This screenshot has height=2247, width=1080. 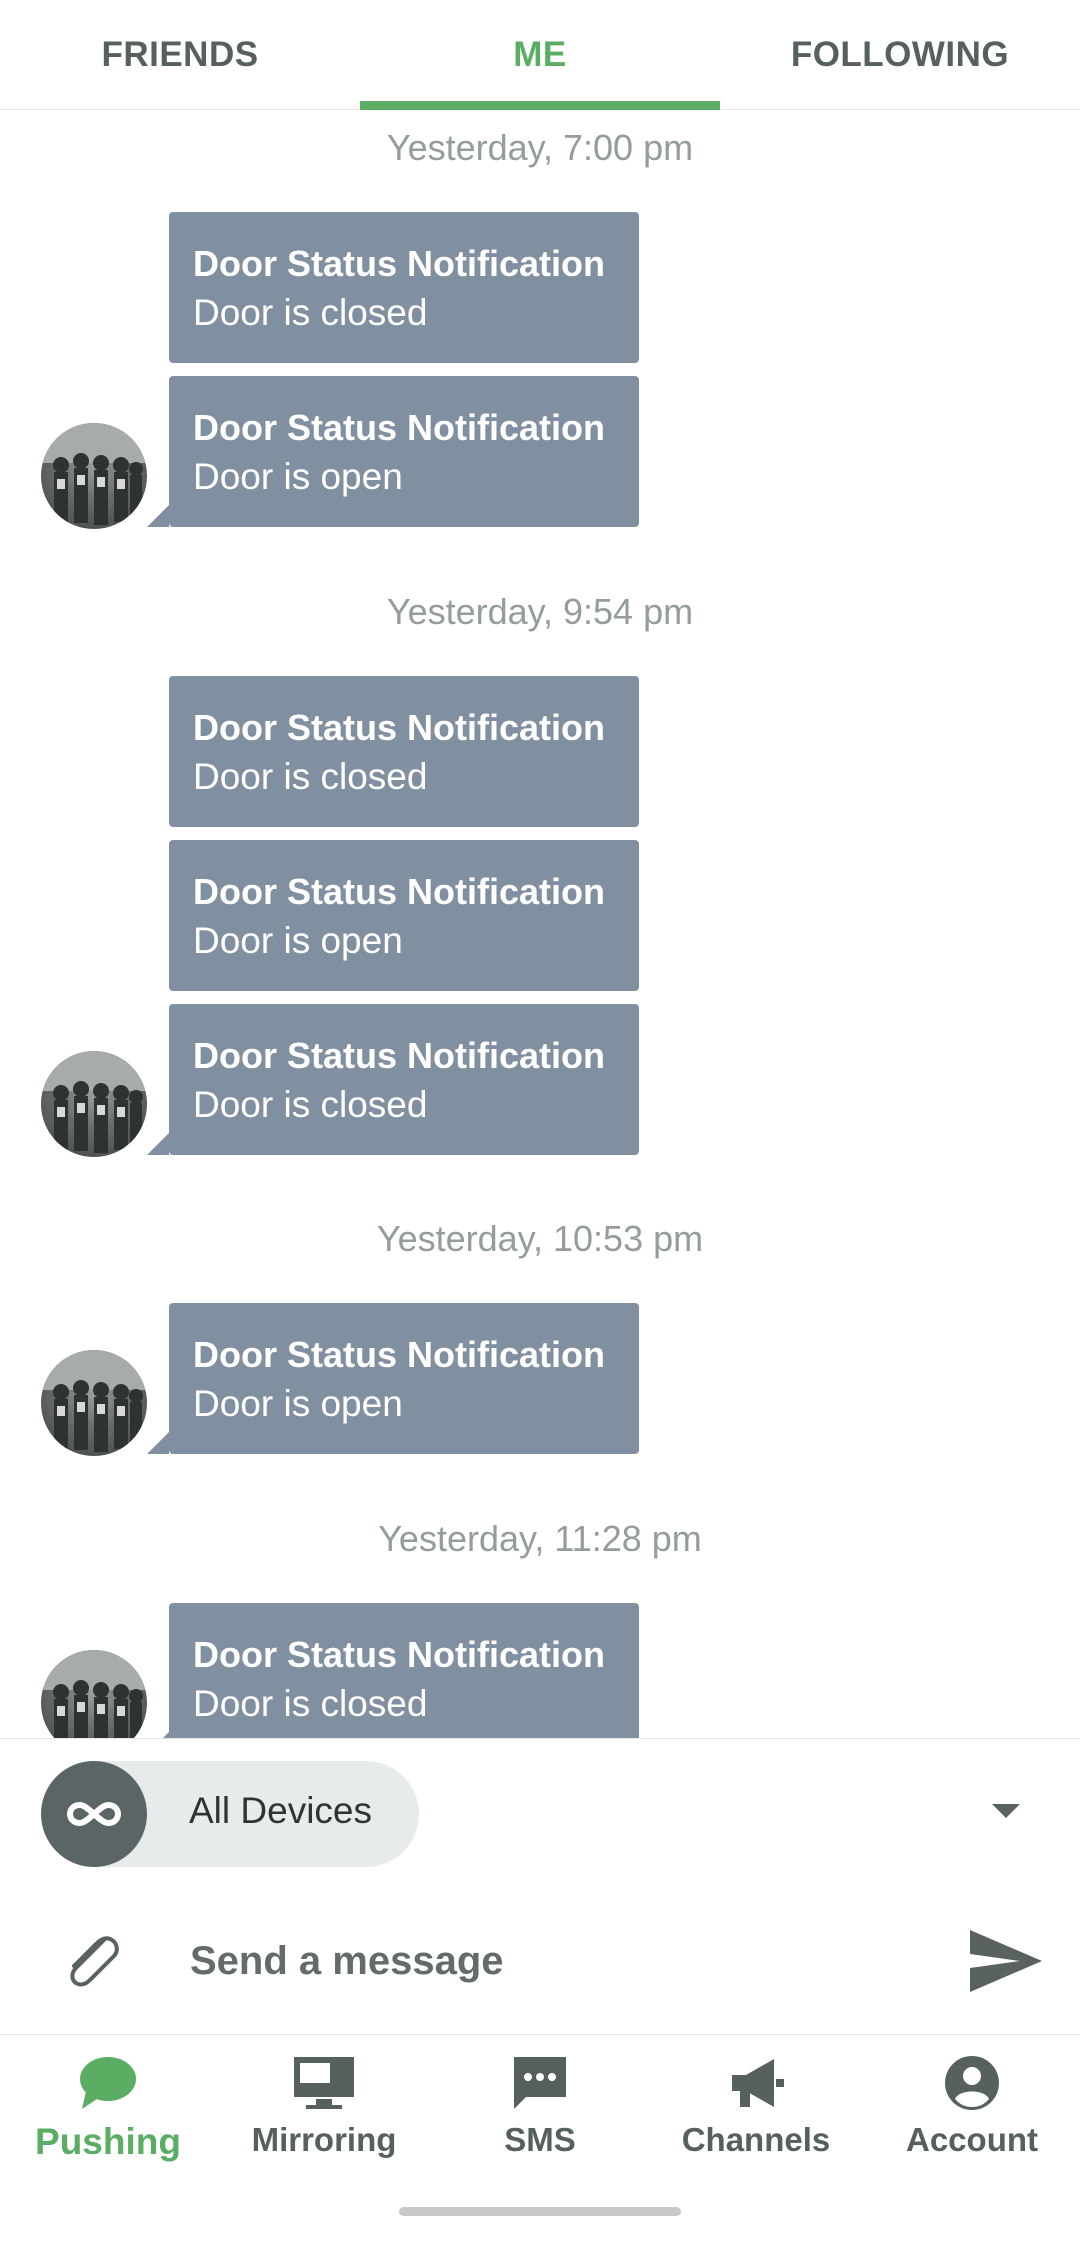 What do you see at coordinates (540, 611) in the screenshot?
I see `timestamp: Yesterday, 9:54 pm` at bounding box center [540, 611].